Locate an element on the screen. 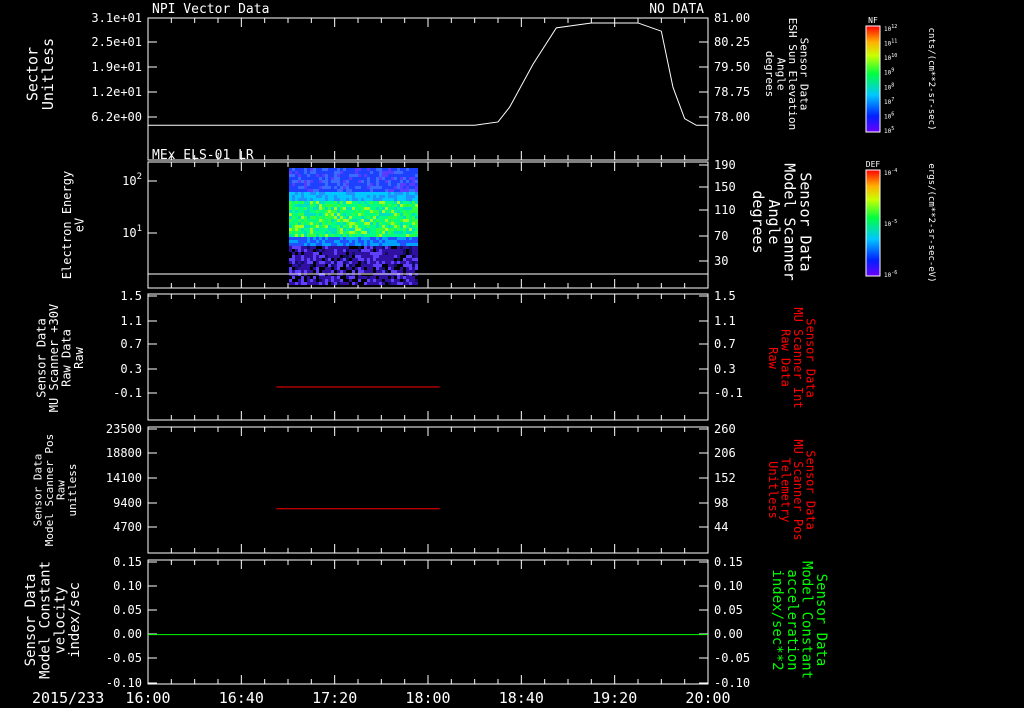 This screenshot has width=1024, height=708. panel-1-right-tick-label: 80.25 is located at coordinates (732, 42).